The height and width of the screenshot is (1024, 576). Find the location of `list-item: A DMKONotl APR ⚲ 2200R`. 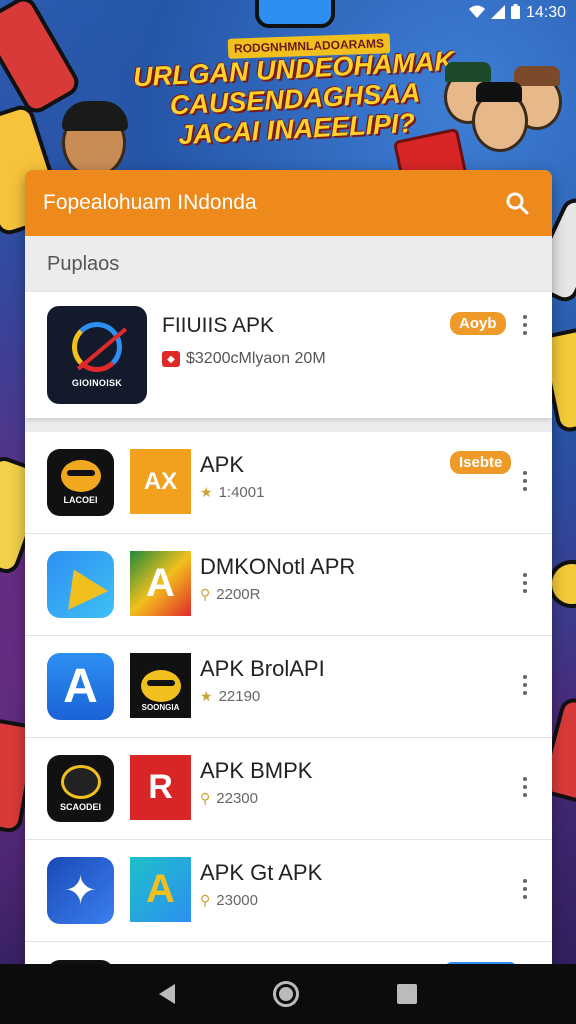

list-item: A DMKONotl APR ⚲ 2200R is located at coordinates (288, 585).